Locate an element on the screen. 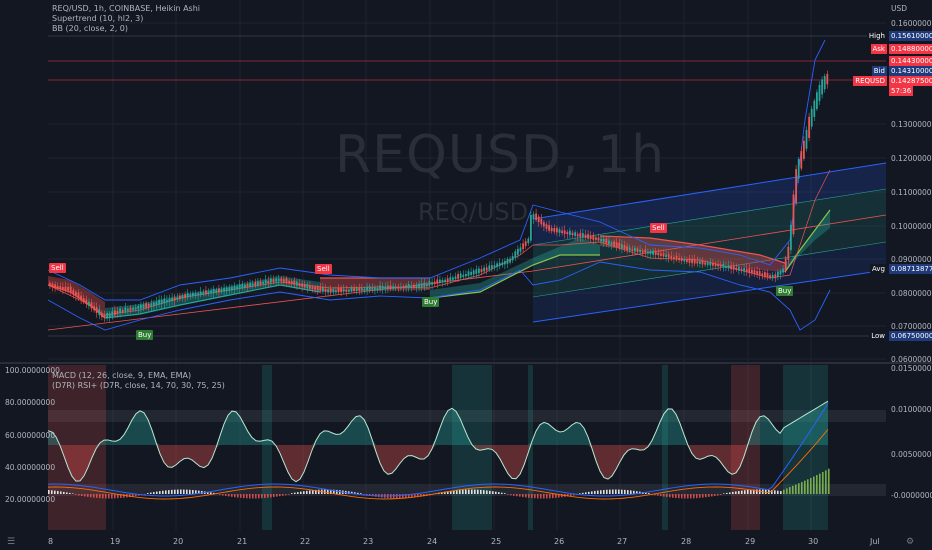 Image resolution: width=932 pixels, height=550 pixels. rsi-tick-label: 60.00000000 is located at coordinates (30, 435).